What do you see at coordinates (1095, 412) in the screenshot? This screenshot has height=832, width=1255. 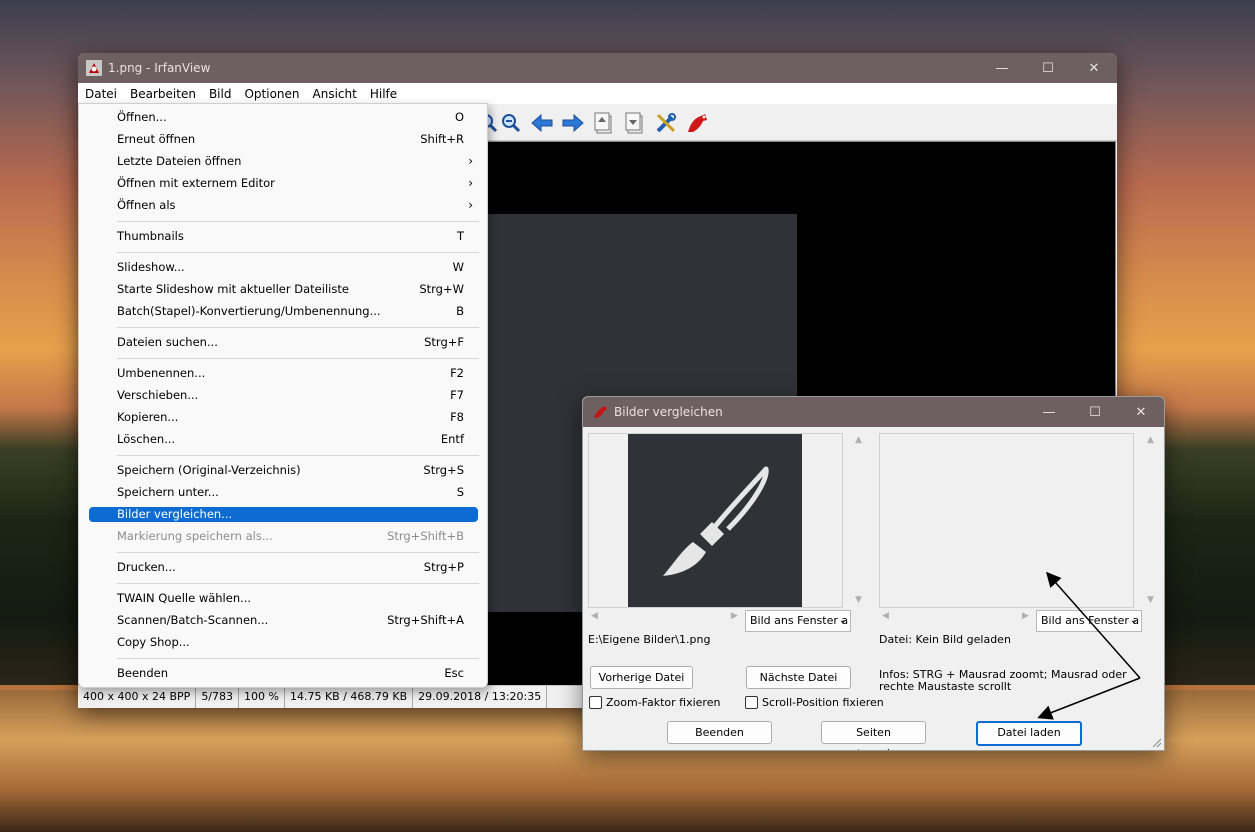 I see `dialog-maximize-button: ☐` at bounding box center [1095, 412].